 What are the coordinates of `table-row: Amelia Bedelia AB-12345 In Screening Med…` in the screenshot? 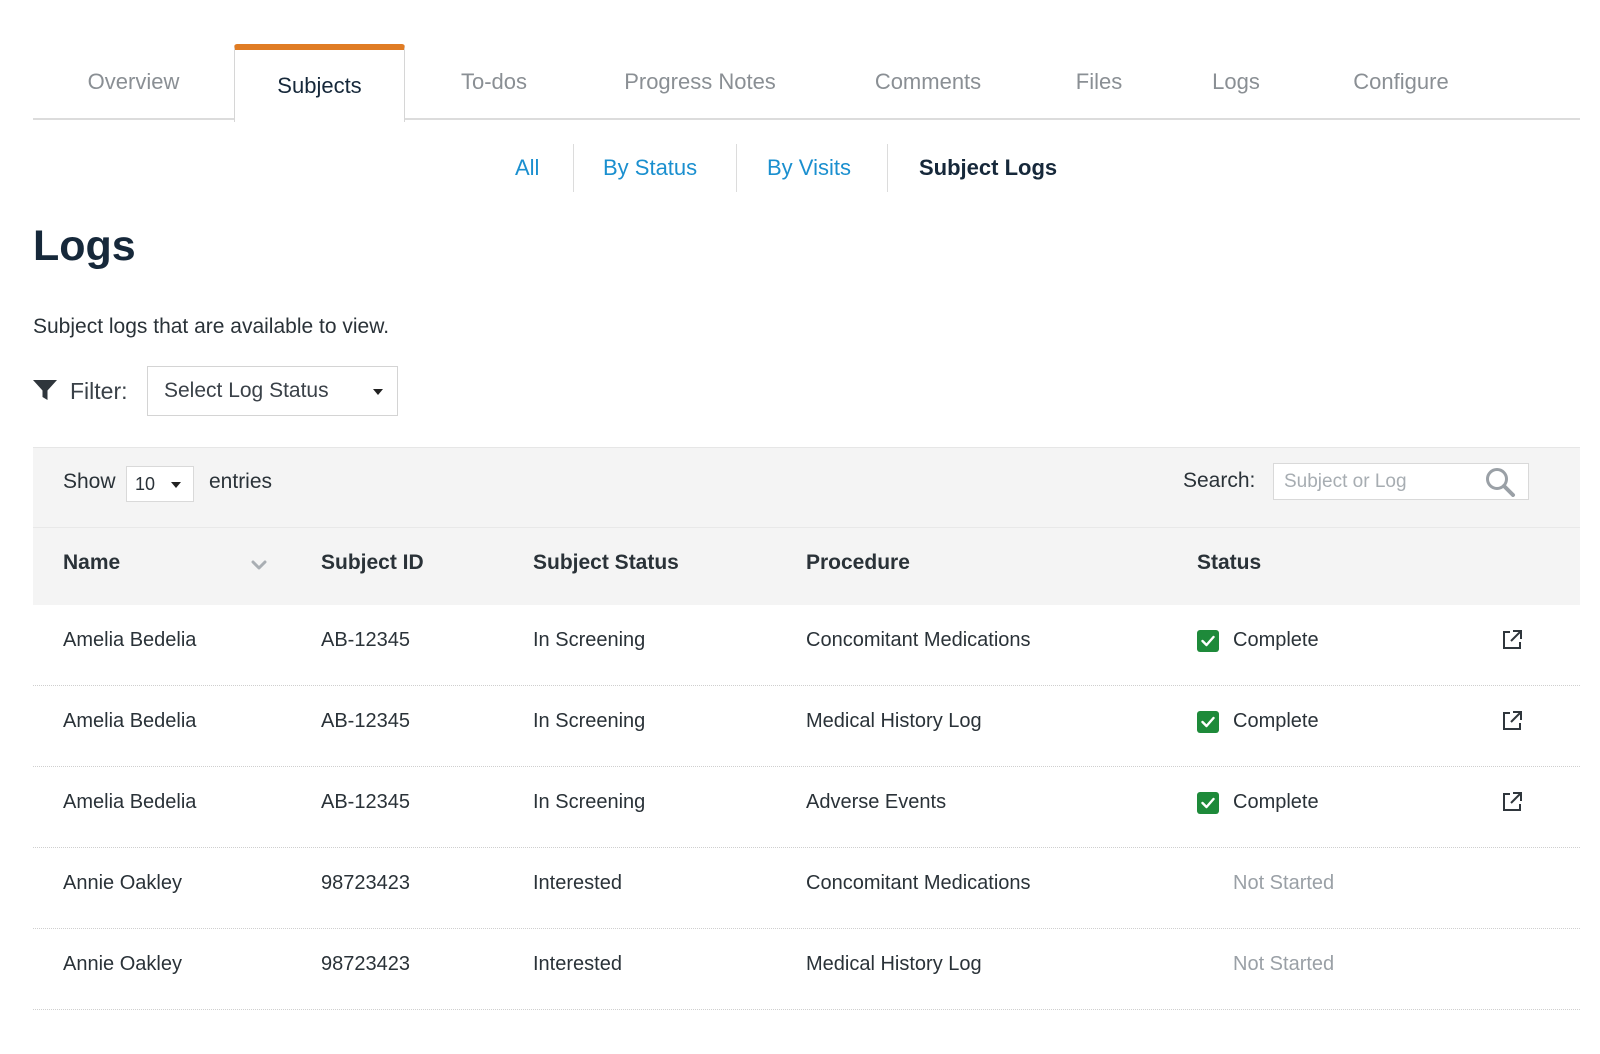 It's located at (806, 726).